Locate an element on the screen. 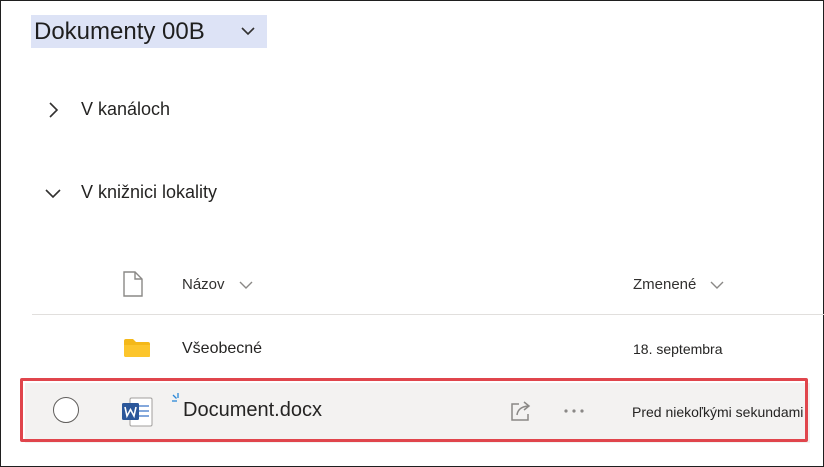 This screenshot has width=824, height=467. share-icon is located at coordinates (521, 411).